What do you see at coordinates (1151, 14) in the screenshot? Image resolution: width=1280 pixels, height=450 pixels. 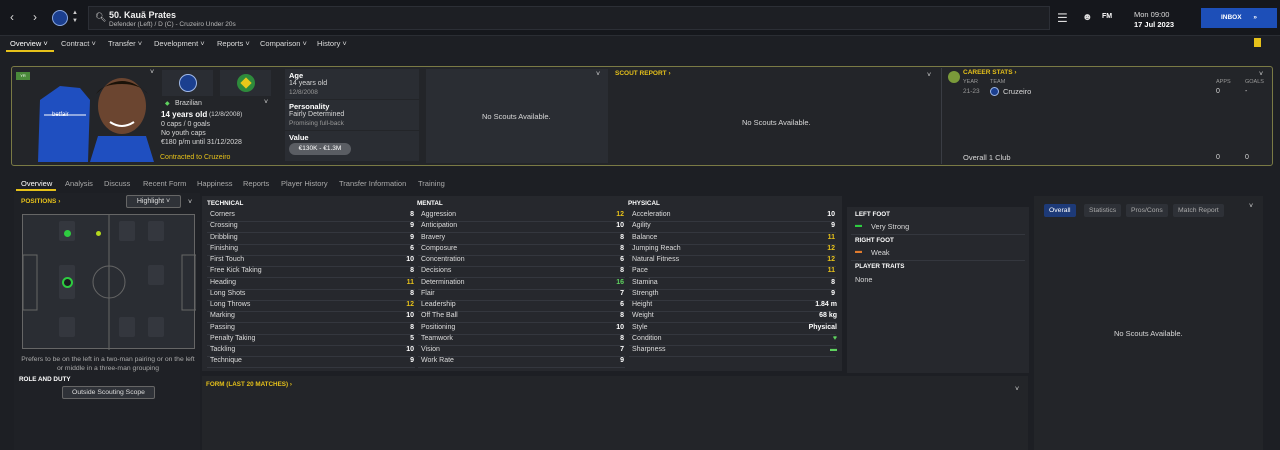 I see `date-time: Mon 09:00` at bounding box center [1151, 14].